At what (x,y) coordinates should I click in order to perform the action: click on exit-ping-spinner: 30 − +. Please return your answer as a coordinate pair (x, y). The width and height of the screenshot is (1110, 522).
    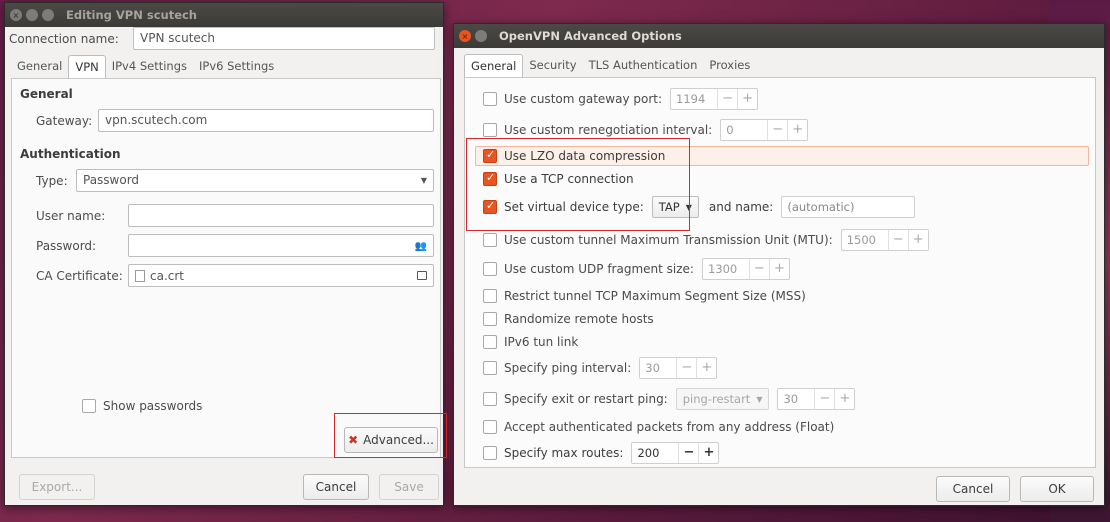
    Looking at the image, I should click on (816, 399).